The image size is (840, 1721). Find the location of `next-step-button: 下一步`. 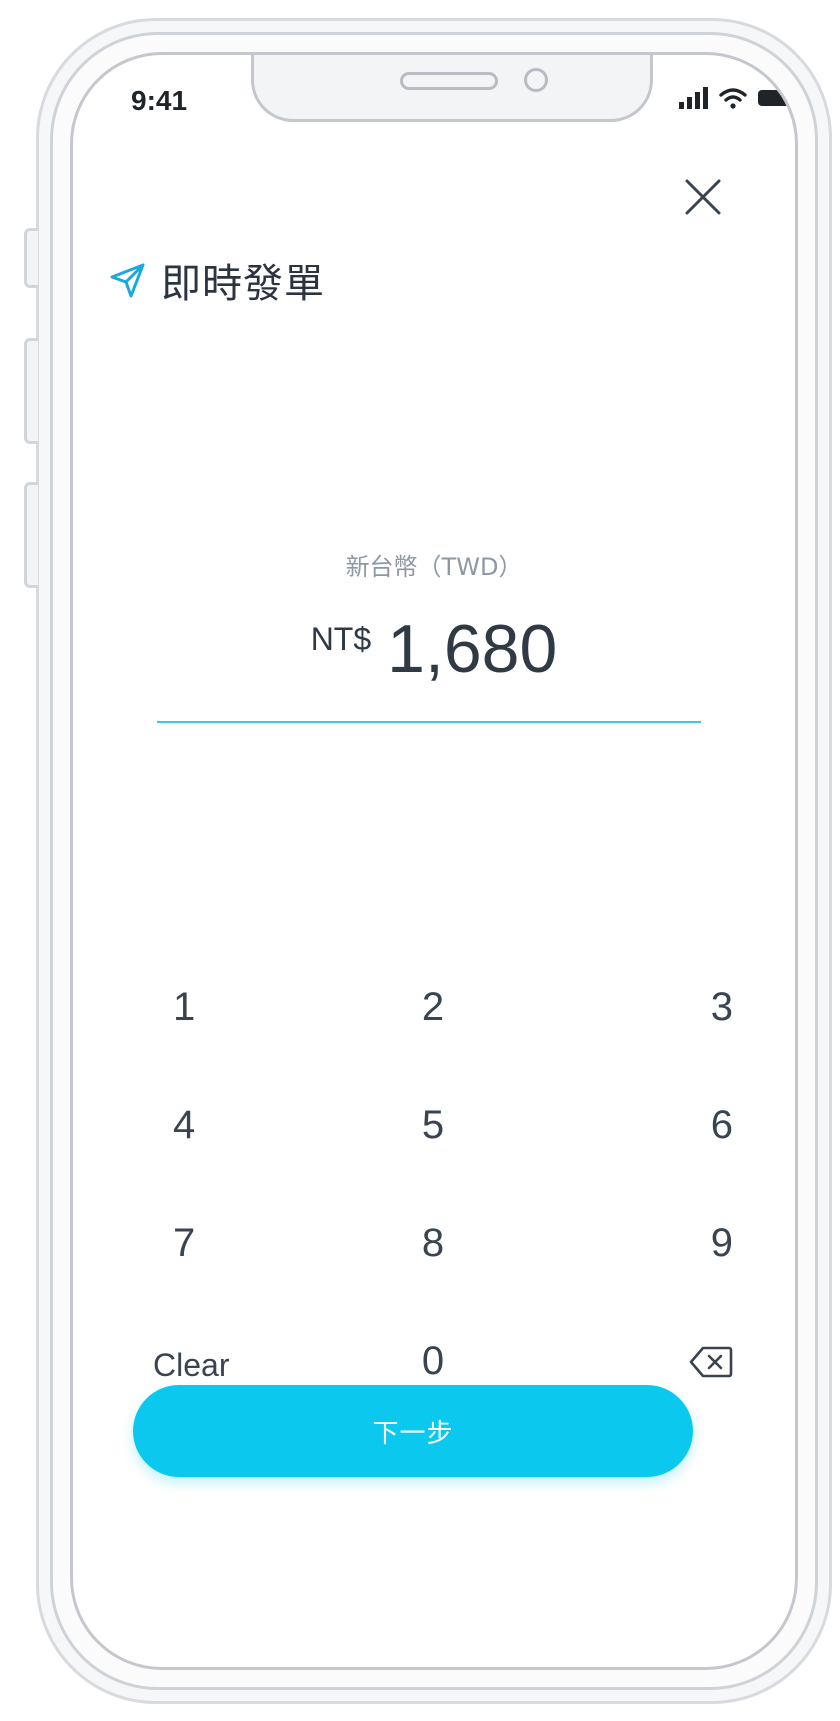

next-step-button: 下一步 is located at coordinates (413, 1431).